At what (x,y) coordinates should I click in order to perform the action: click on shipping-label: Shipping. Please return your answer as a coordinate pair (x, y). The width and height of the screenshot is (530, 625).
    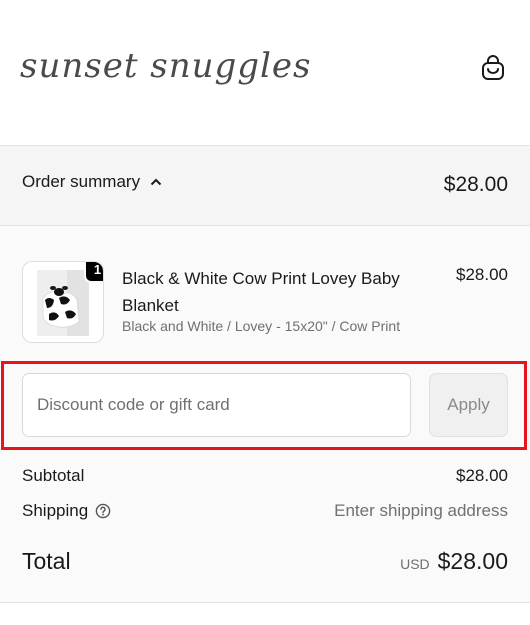
    Looking at the image, I should click on (55, 510).